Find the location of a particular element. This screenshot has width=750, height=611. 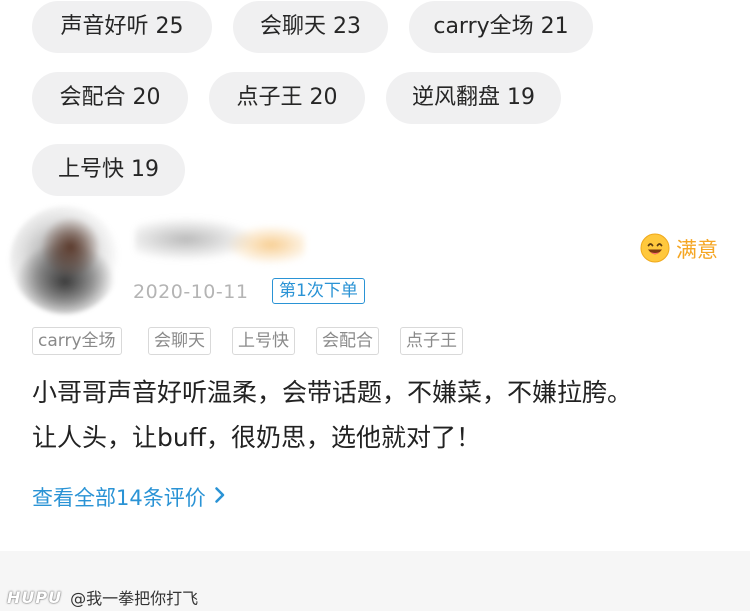

order-count-badge: 第1次下单 is located at coordinates (318, 291).